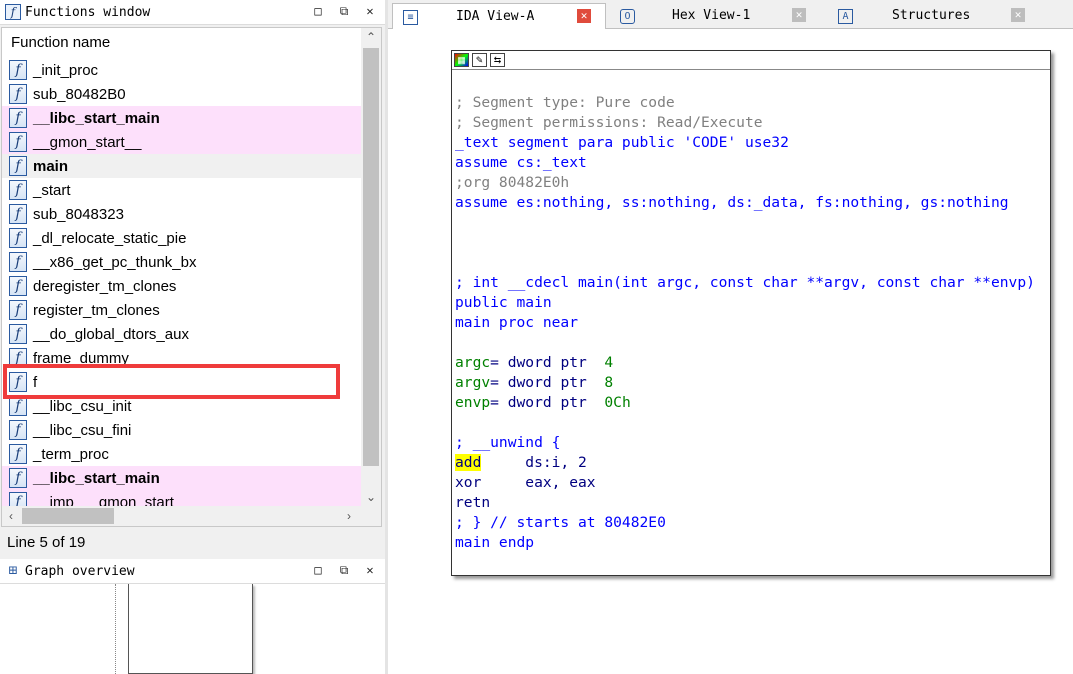 The width and height of the screenshot is (1073, 674). I want to click on code-token: public main, so click(503, 302).